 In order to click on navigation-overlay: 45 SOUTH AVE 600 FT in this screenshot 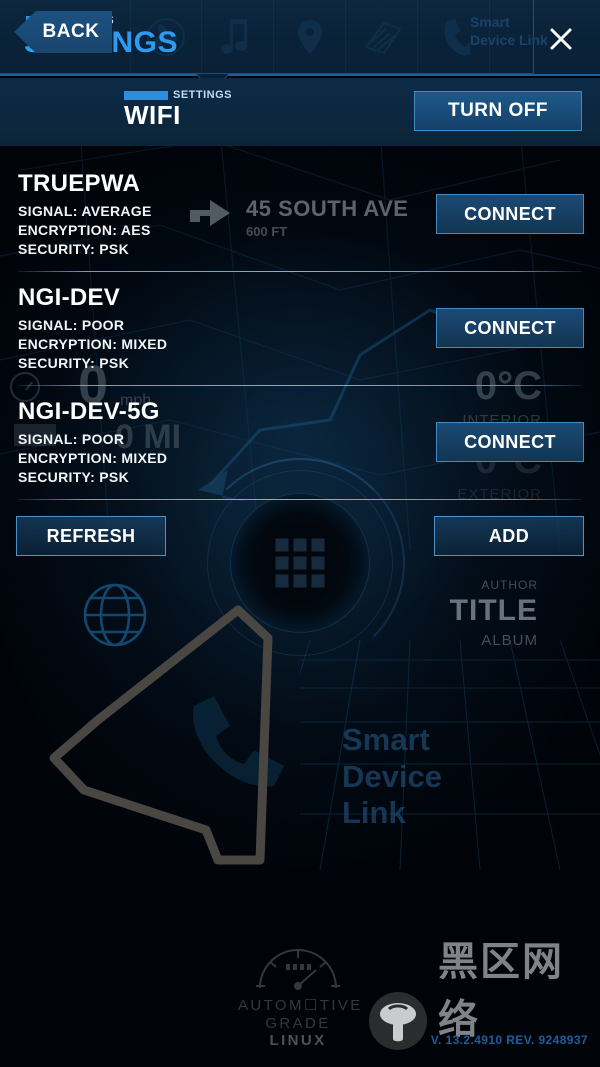, I will do `click(298, 218)`.